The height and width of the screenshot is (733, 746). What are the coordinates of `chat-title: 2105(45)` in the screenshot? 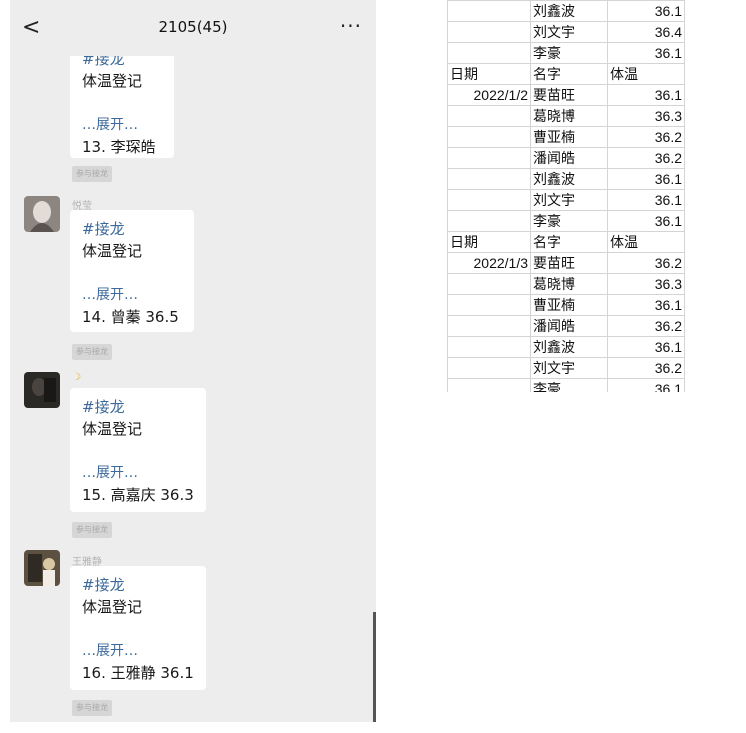 It's located at (193, 27).